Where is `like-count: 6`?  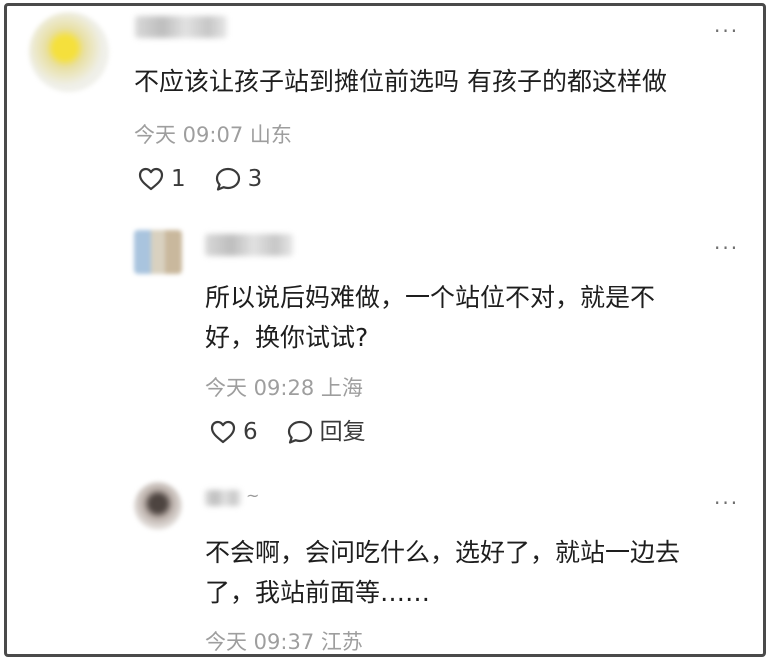
like-count: 6 is located at coordinates (250, 432).